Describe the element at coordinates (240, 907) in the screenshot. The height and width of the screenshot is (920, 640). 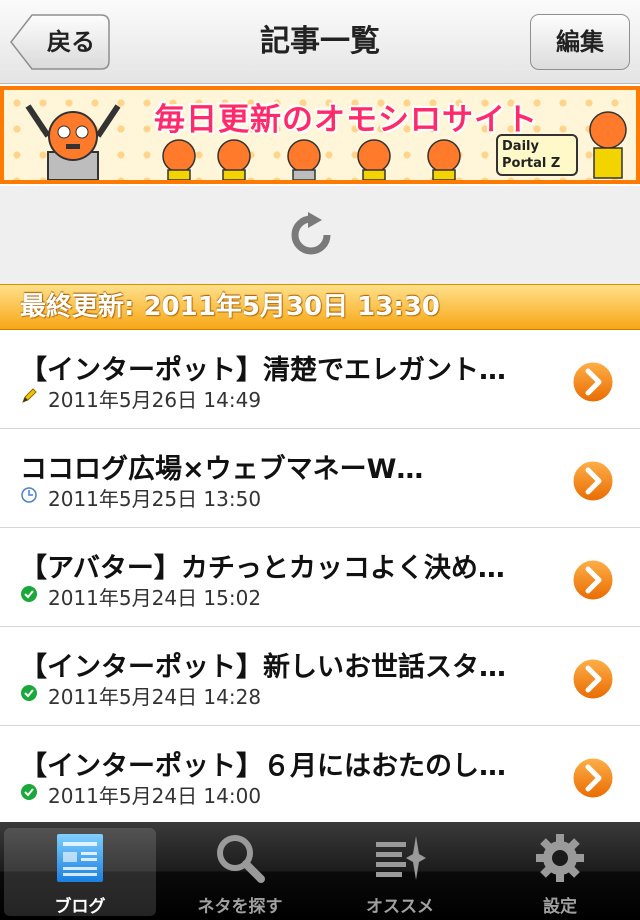
I see `tab-label: ネタを探す` at that location.